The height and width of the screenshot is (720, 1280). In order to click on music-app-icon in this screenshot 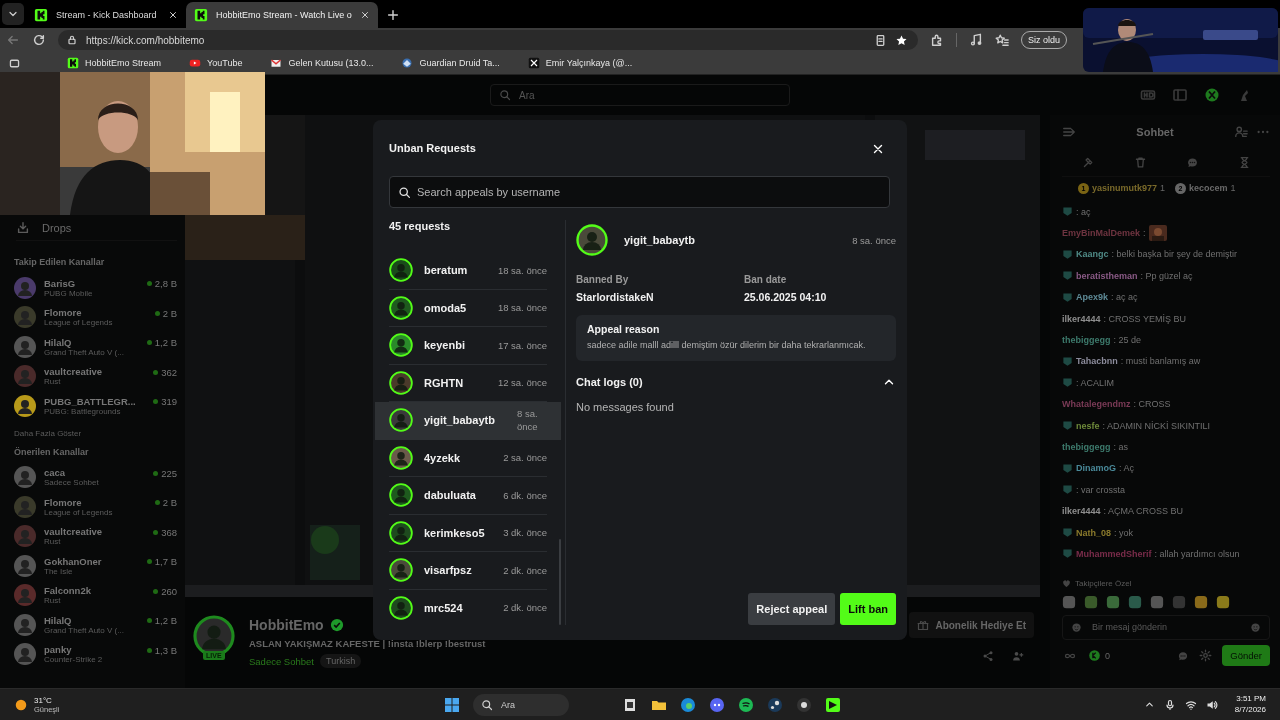, I will do `click(746, 704)`.